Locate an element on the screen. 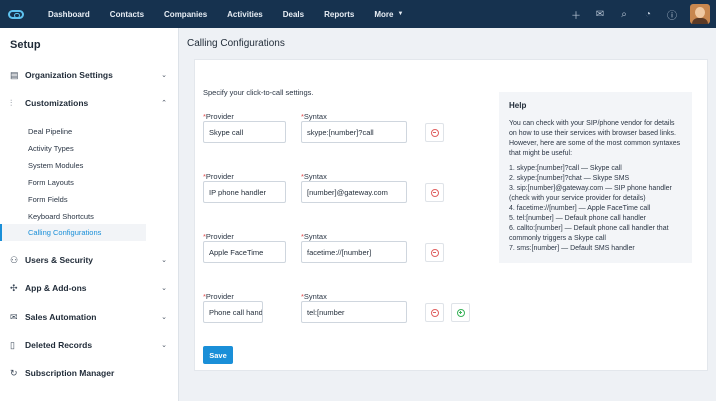 This screenshot has height=401, width=716. sidebar-item-label: Organization Settings is located at coordinates (69, 75).